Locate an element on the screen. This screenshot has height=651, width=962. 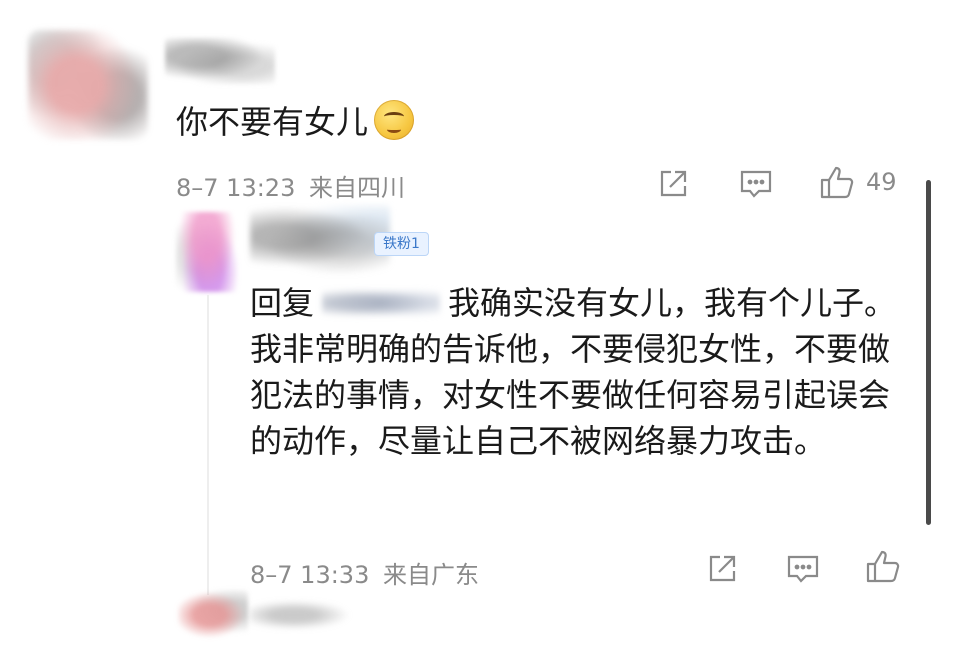
reply-location: 来自广东 is located at coordinates (430, 575).